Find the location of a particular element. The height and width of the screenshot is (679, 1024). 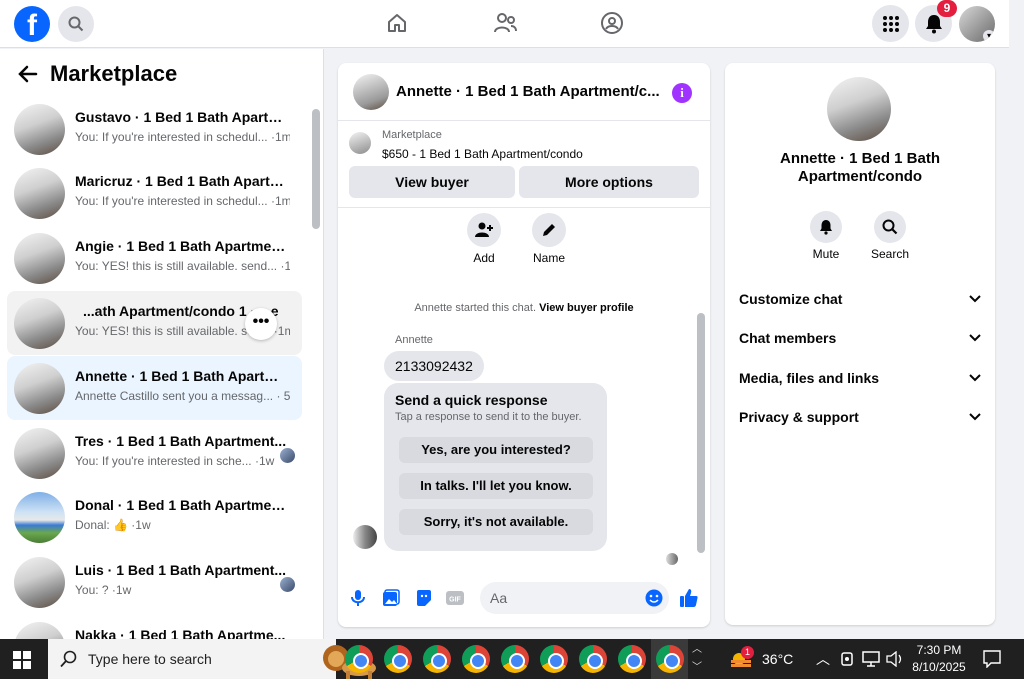

privacy-support-section: Privacy & support is located at coordinates (860, 417).